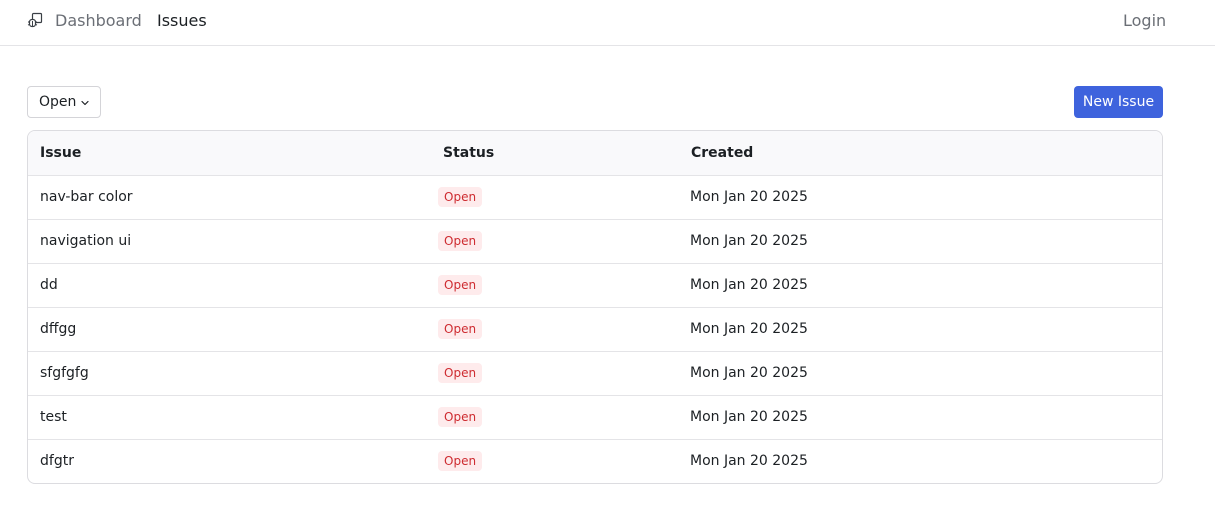  I want to click on issue-title-link: nav-bar color, so click(86, 197).